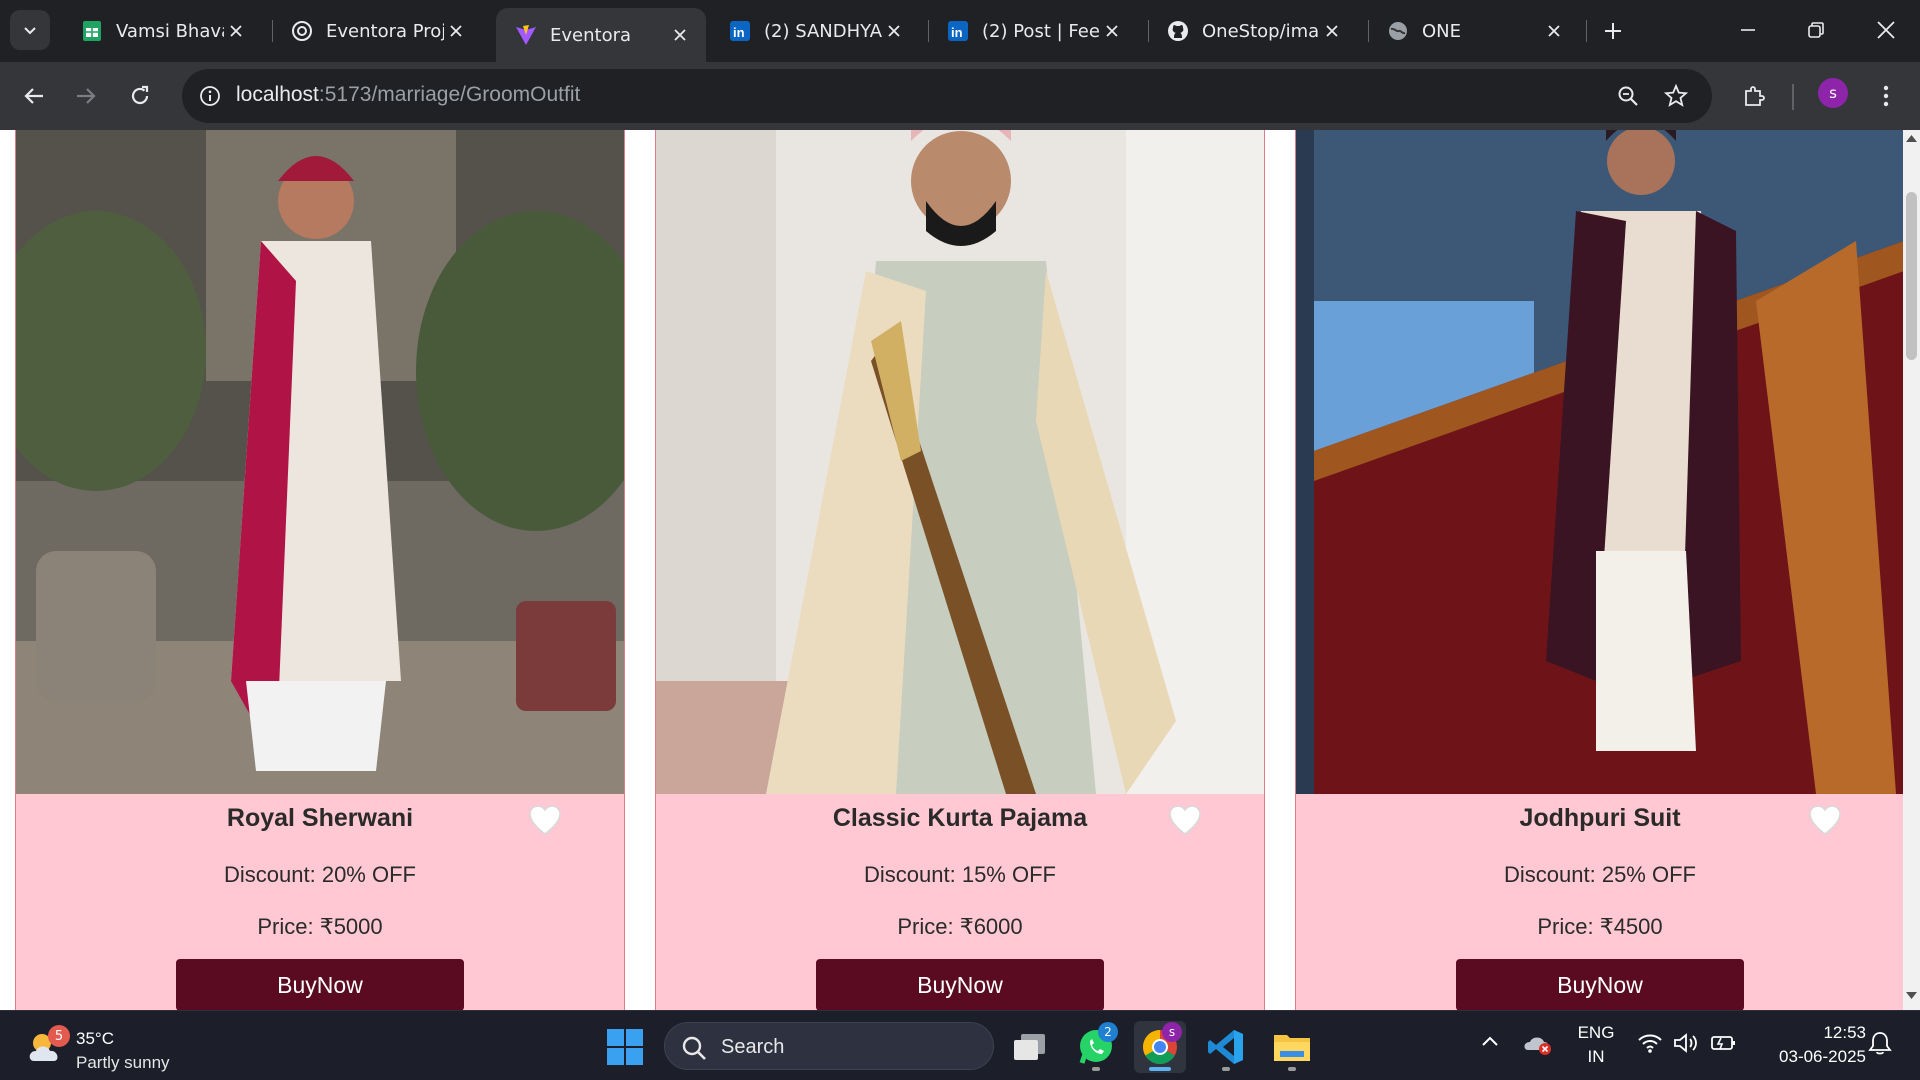  Describe the element at coordinates (1596, 1032) in the screenshot. I see `language-code: ENG` at that location.